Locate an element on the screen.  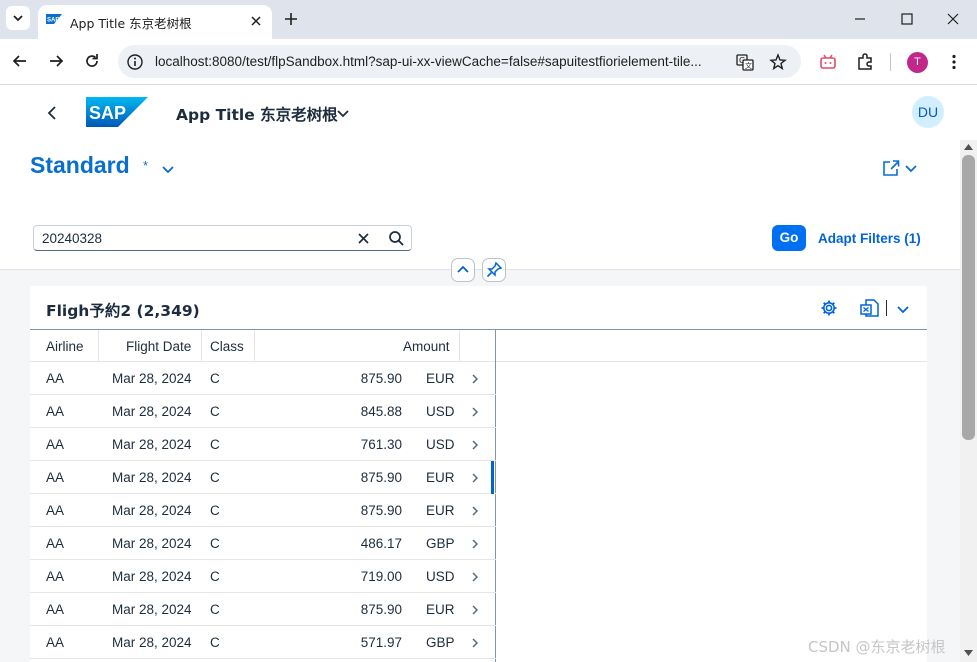
table-row: AA Mar 28, 2024 C 486.17 GBP is located at coordinates (263, 543).